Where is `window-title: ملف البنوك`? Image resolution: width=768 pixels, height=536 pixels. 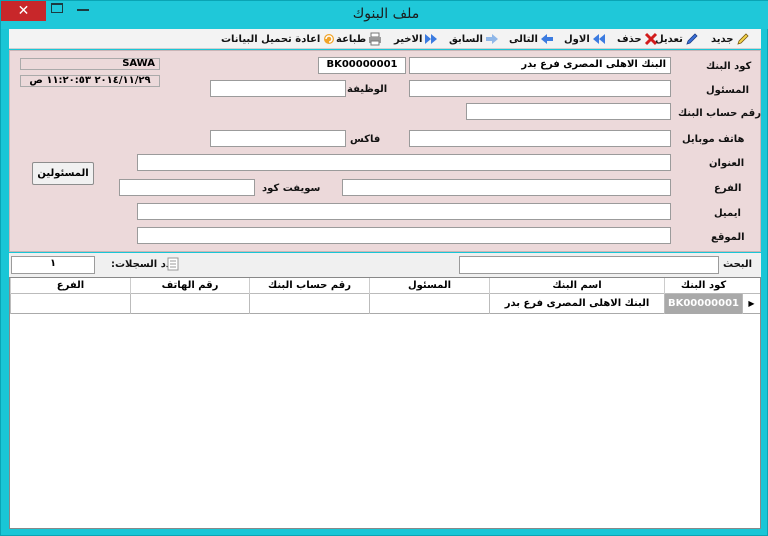
window-title: ملف البنوك is located at coordinates (386, 14).